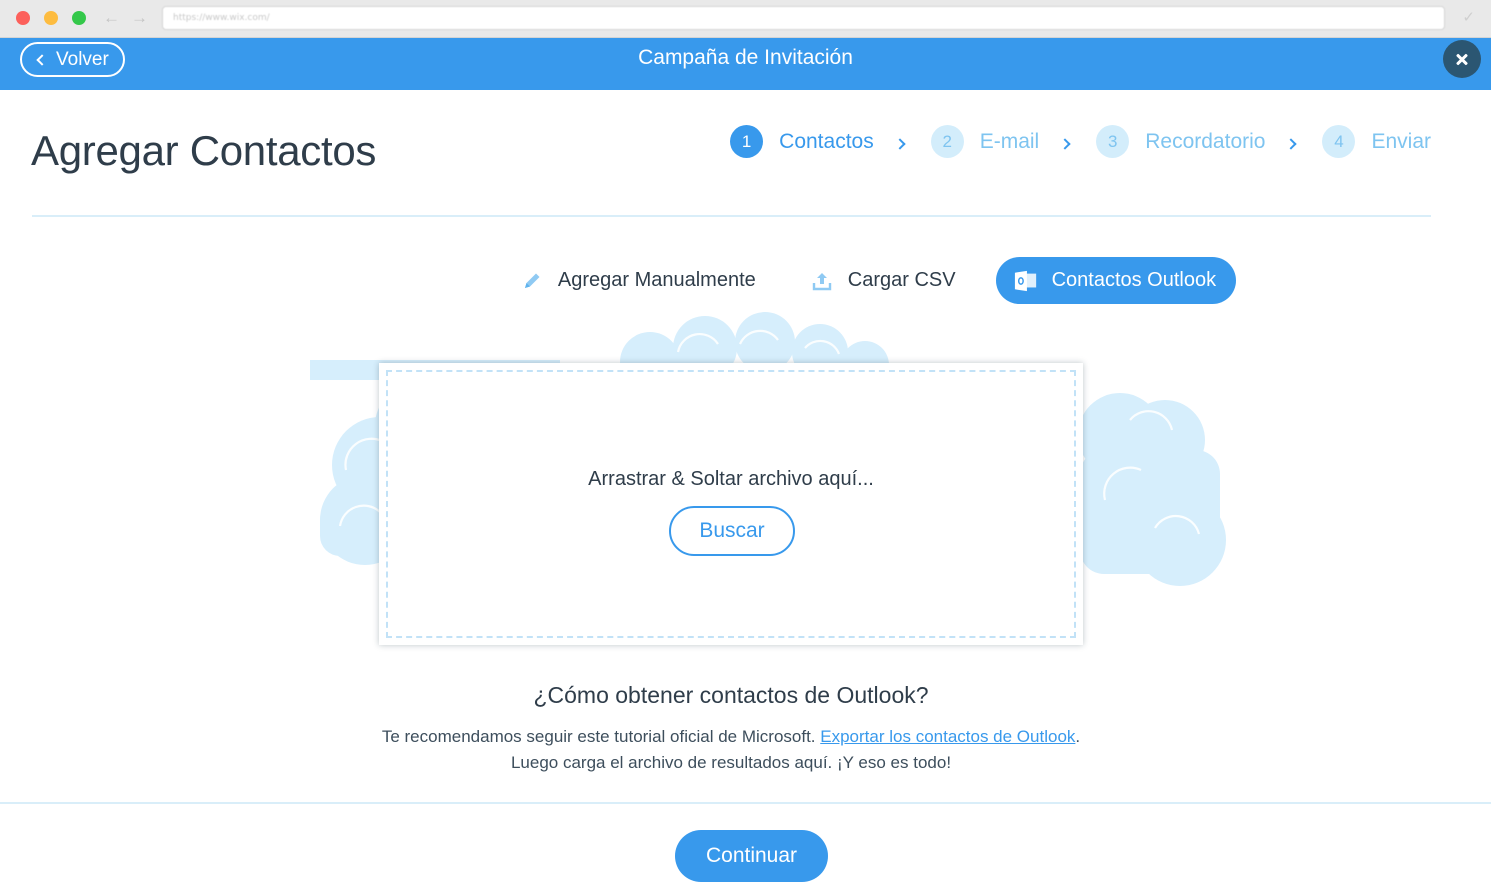  Describe the element at coordinates (79, 18) in the screenshot. I see `maximize-window-button` at that location.